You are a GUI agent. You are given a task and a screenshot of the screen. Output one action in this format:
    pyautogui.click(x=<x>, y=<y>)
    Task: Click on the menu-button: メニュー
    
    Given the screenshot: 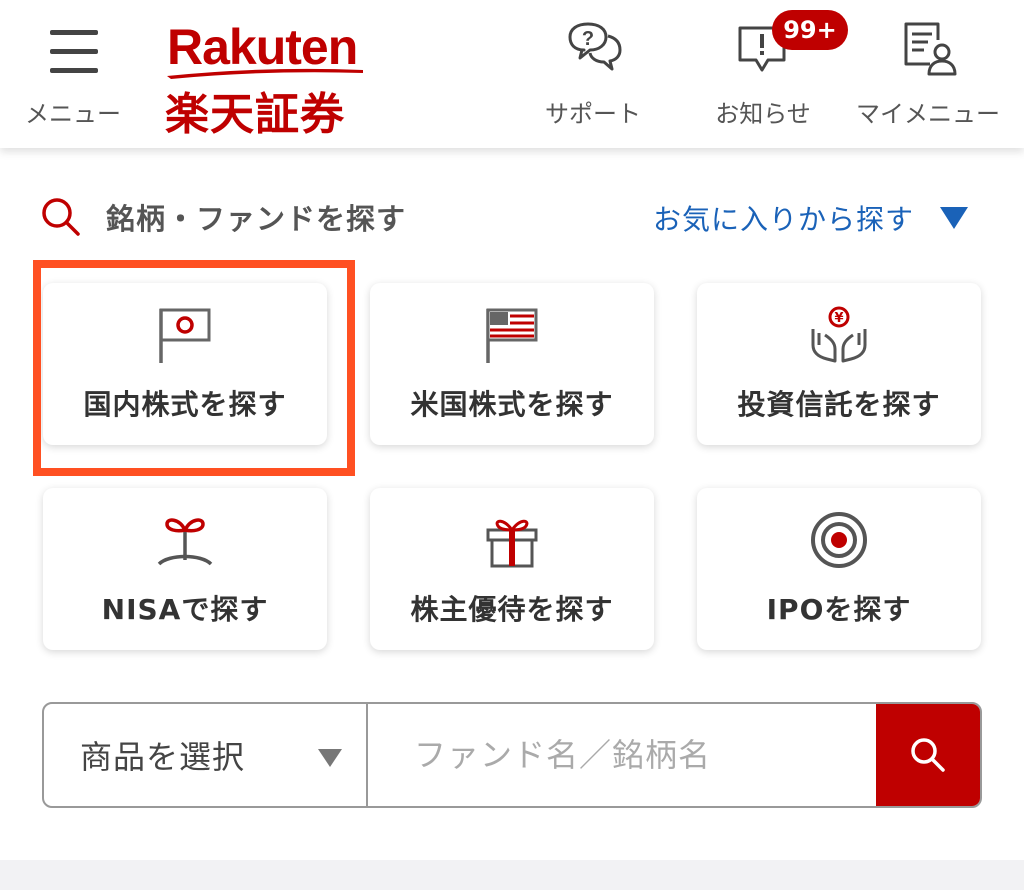 What is the action you would take?
    pyautogui.click(x=73, y=74)
    